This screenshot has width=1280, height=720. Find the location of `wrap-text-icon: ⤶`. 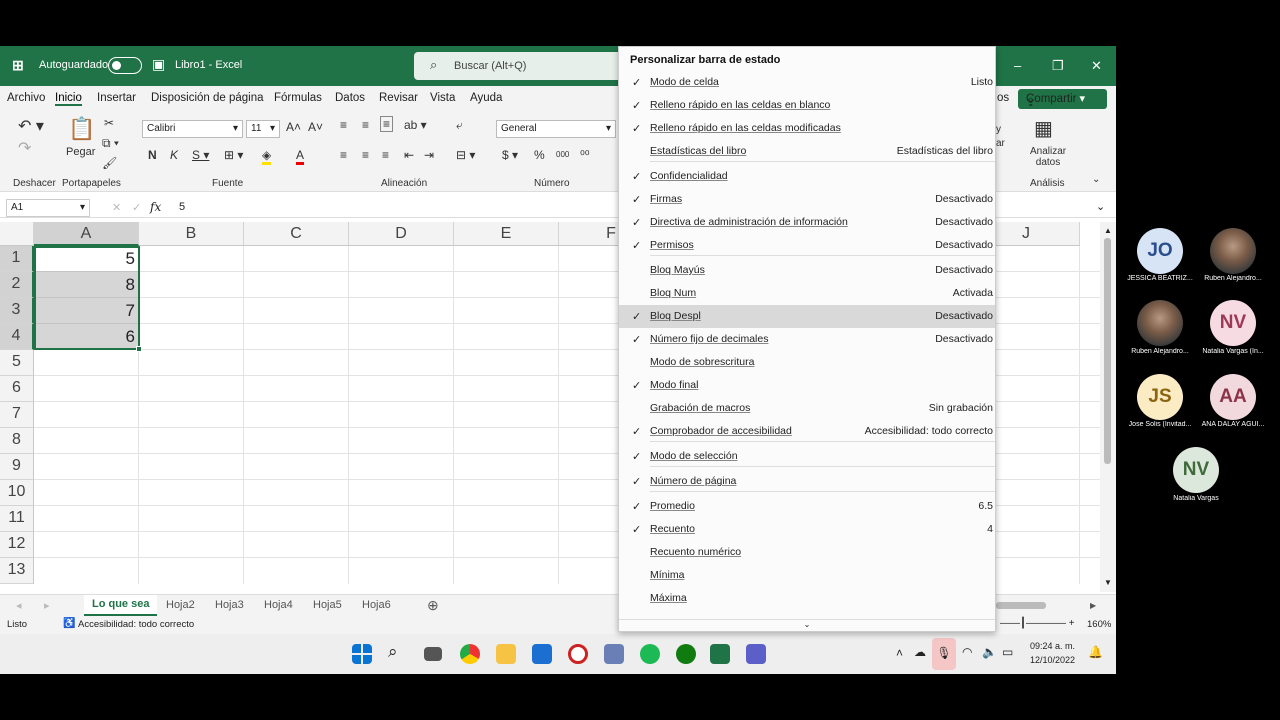

wrap-text-icon: ⤶ is located at coordinates (459, 125).